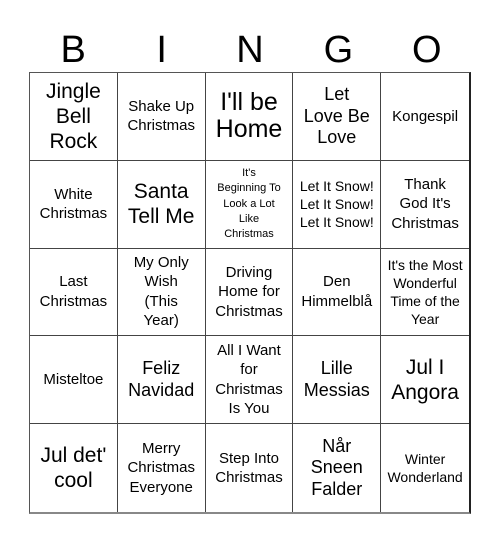 Image resolution: width=500 pixels, height=544 pixels. I want to click on cell-label: Santa Tell Me, so click(161, 204).